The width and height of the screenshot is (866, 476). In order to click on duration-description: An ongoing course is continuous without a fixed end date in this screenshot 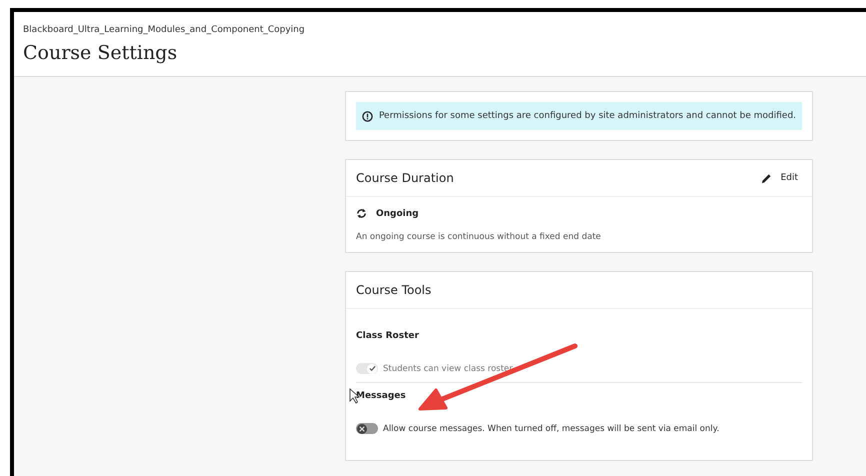, I will do `click(479, 237)`.